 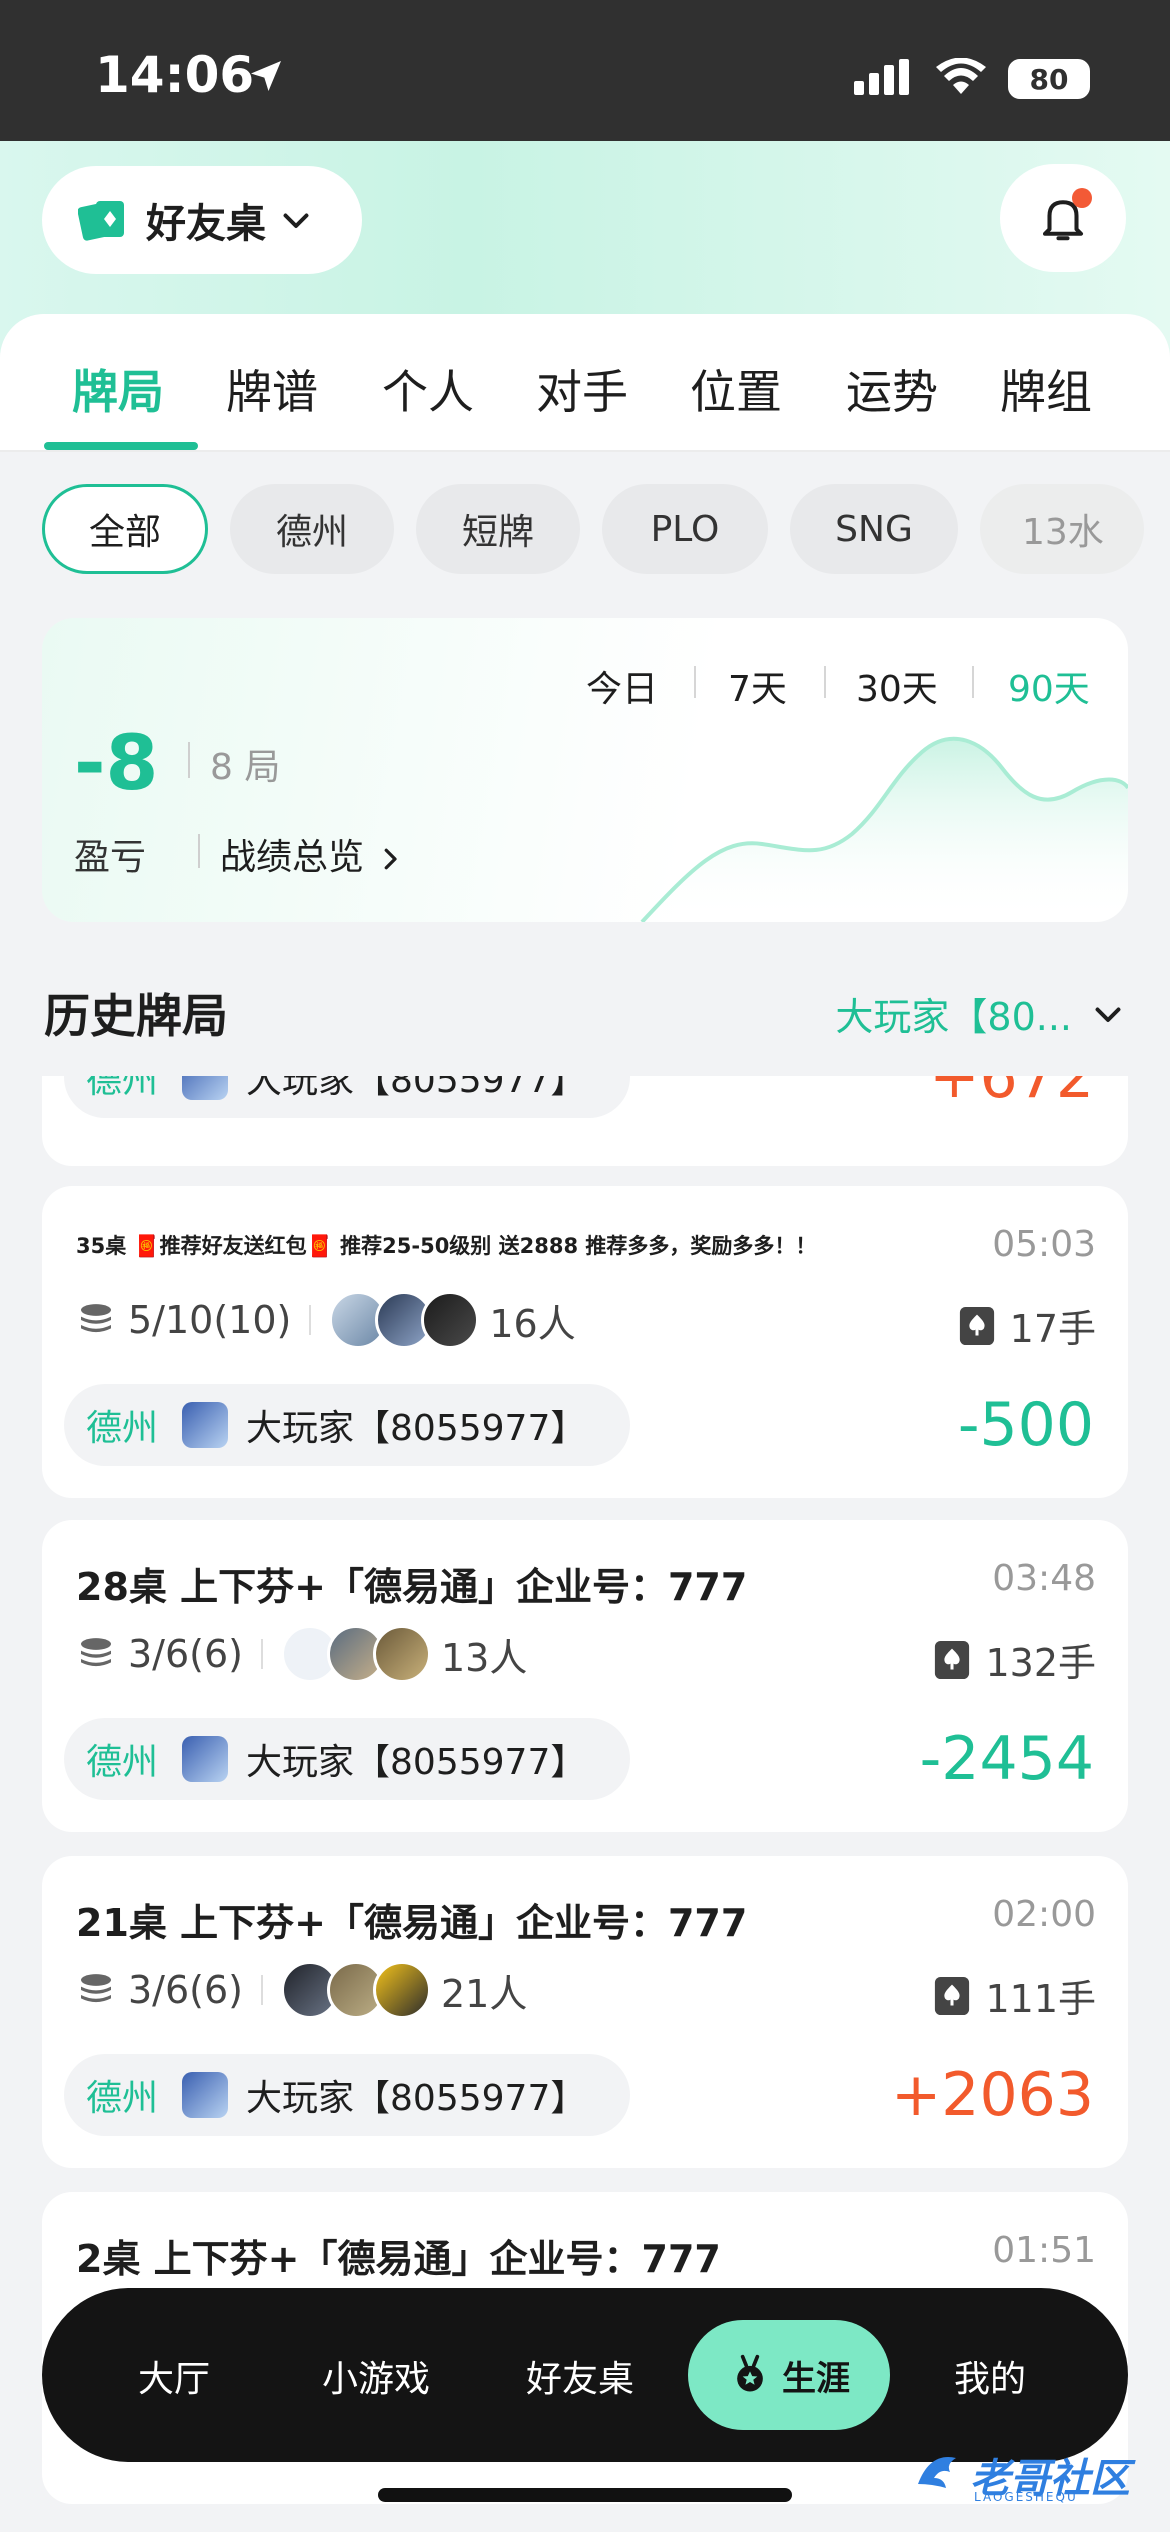 What do you see at coordinates (585, 1121) in the screenshot?
I see `game-card: 德州 大玩家【8055977】 +672` at bounding box center [585, 1121].